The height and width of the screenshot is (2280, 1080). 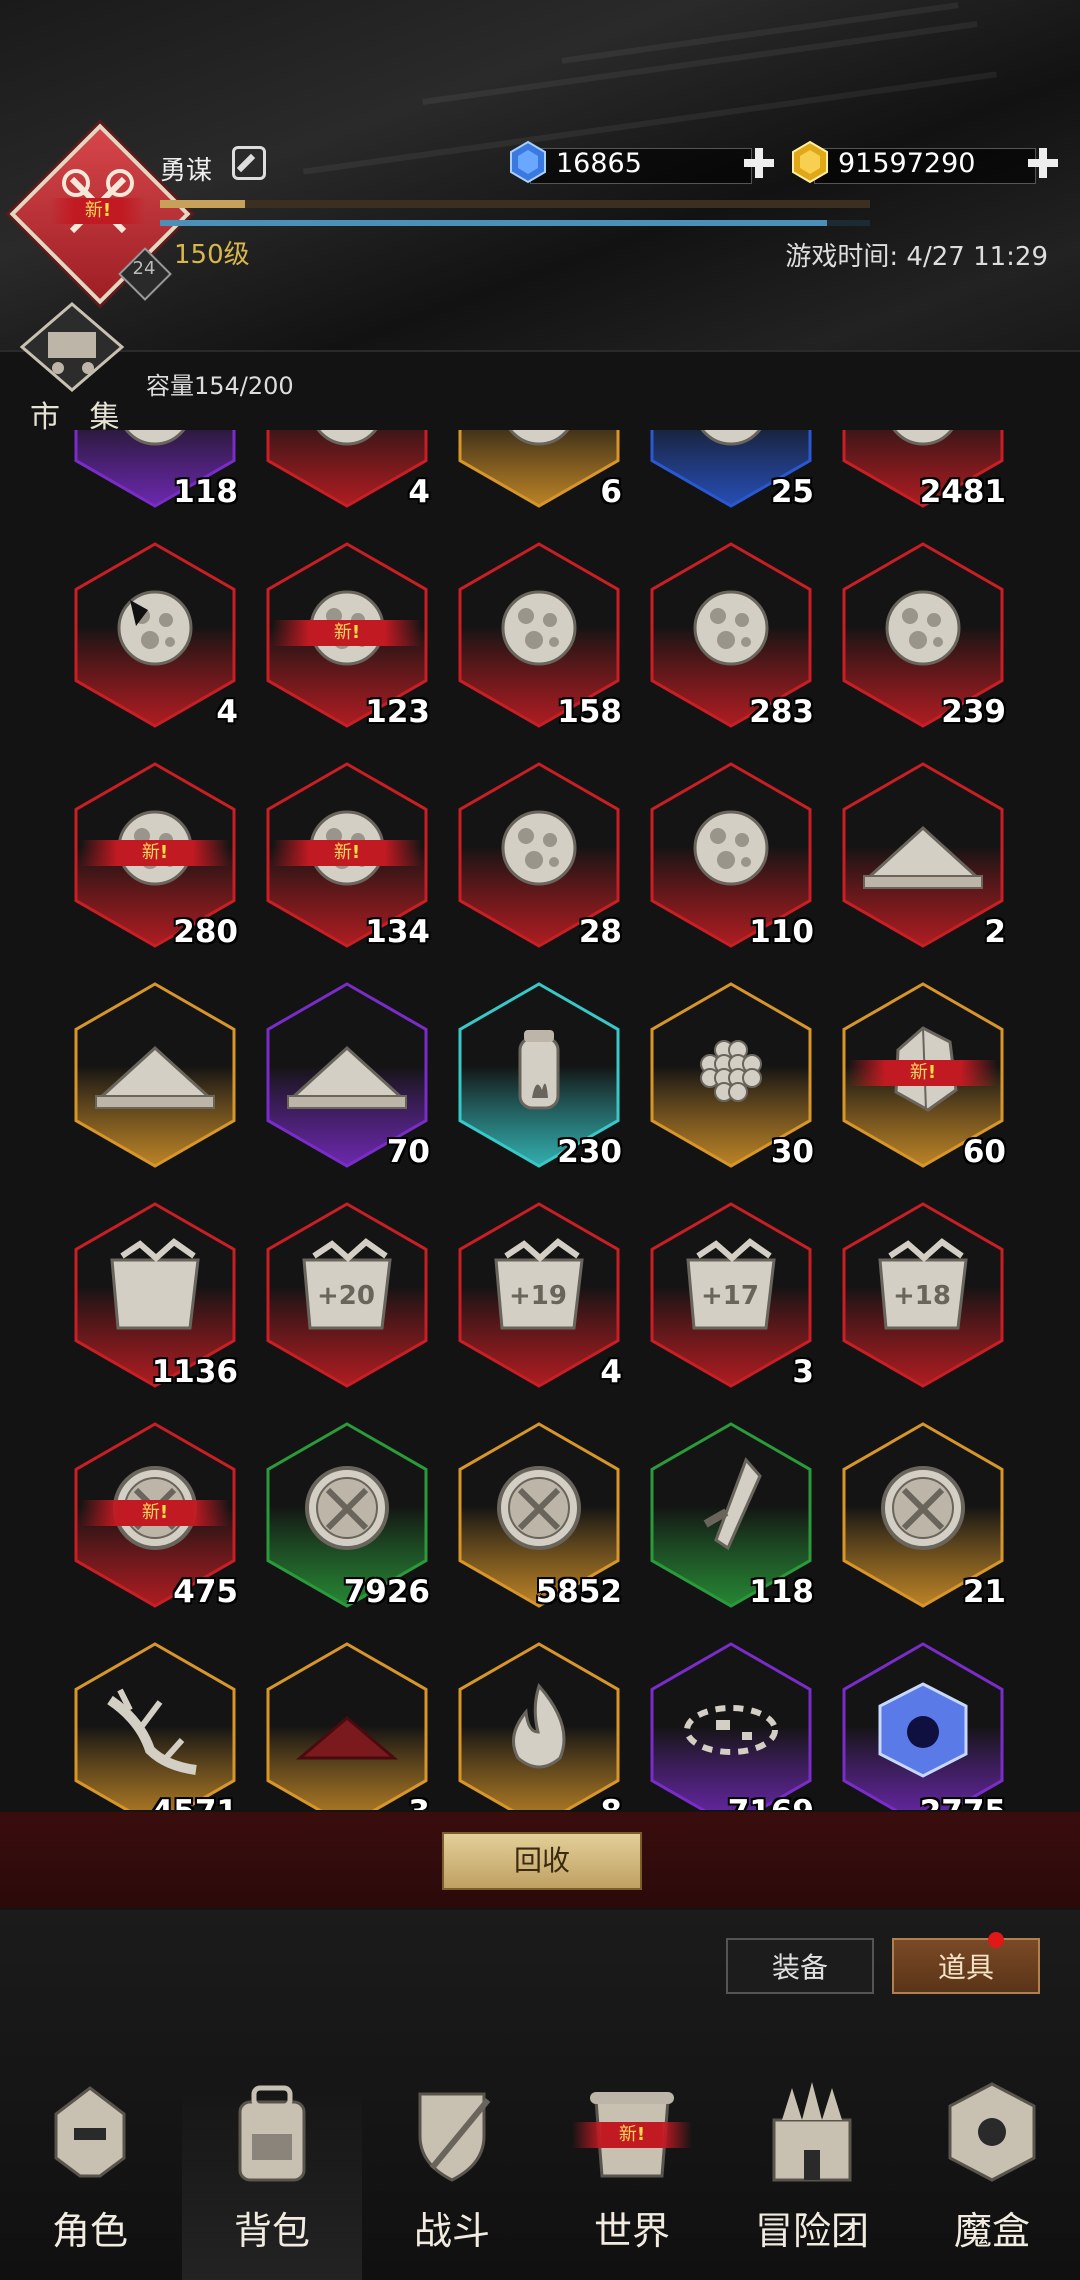 I want to click on scroll-plus18-icon: +18, so click(x=923, y=1295).